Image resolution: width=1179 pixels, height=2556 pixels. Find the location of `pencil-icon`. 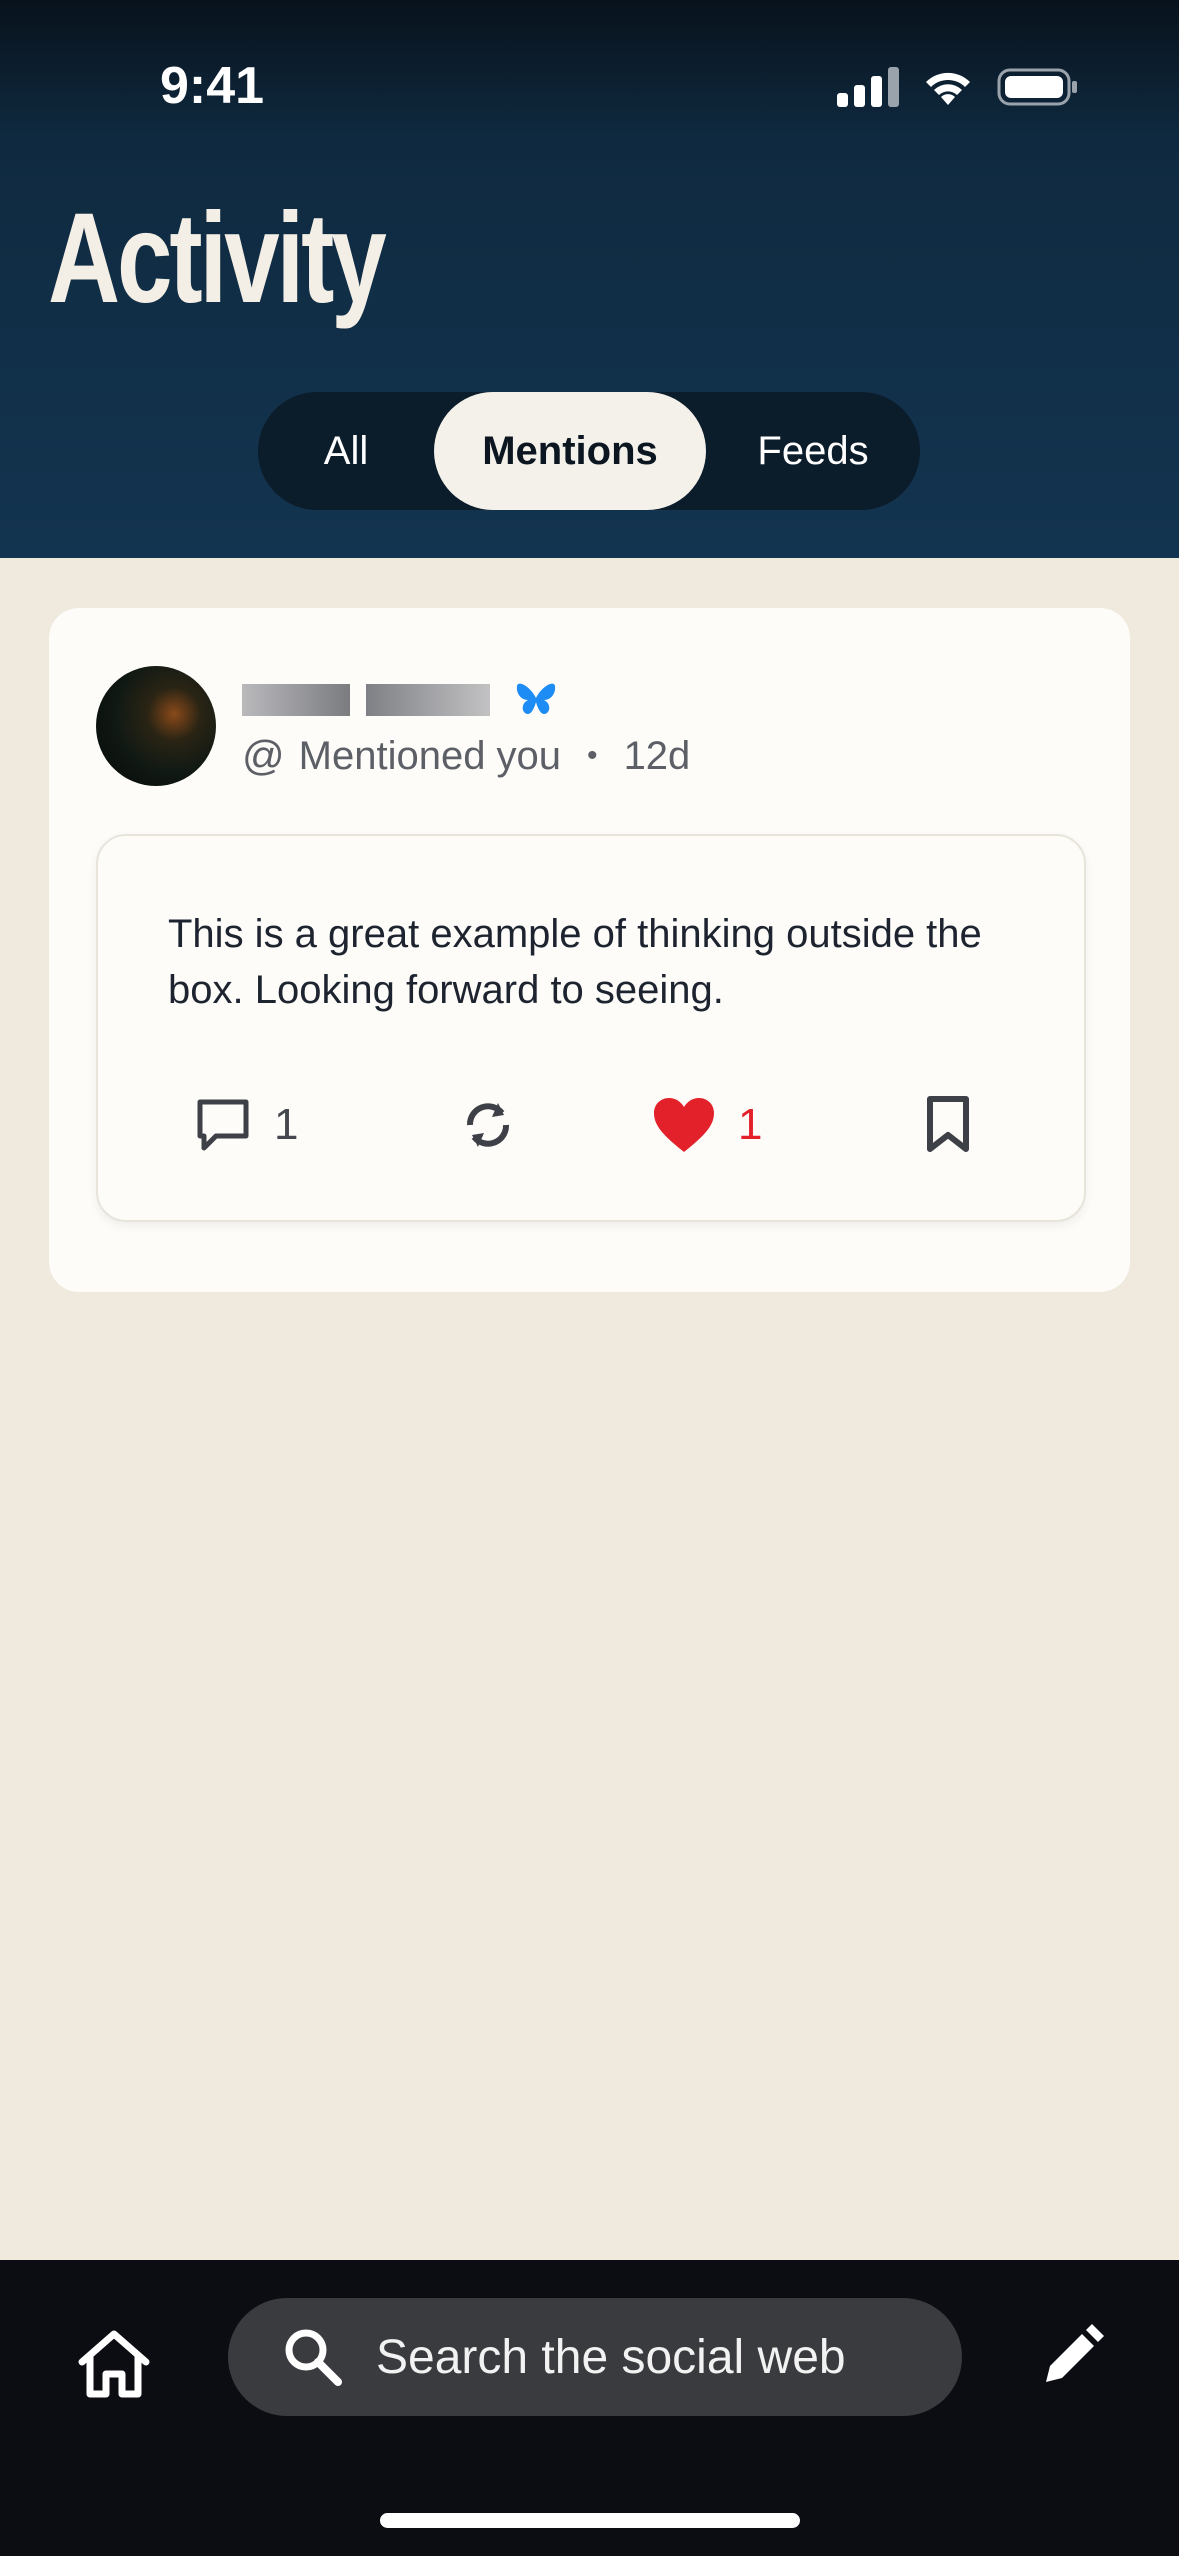

pencil-icon is located at coordinates (1071, 2357).